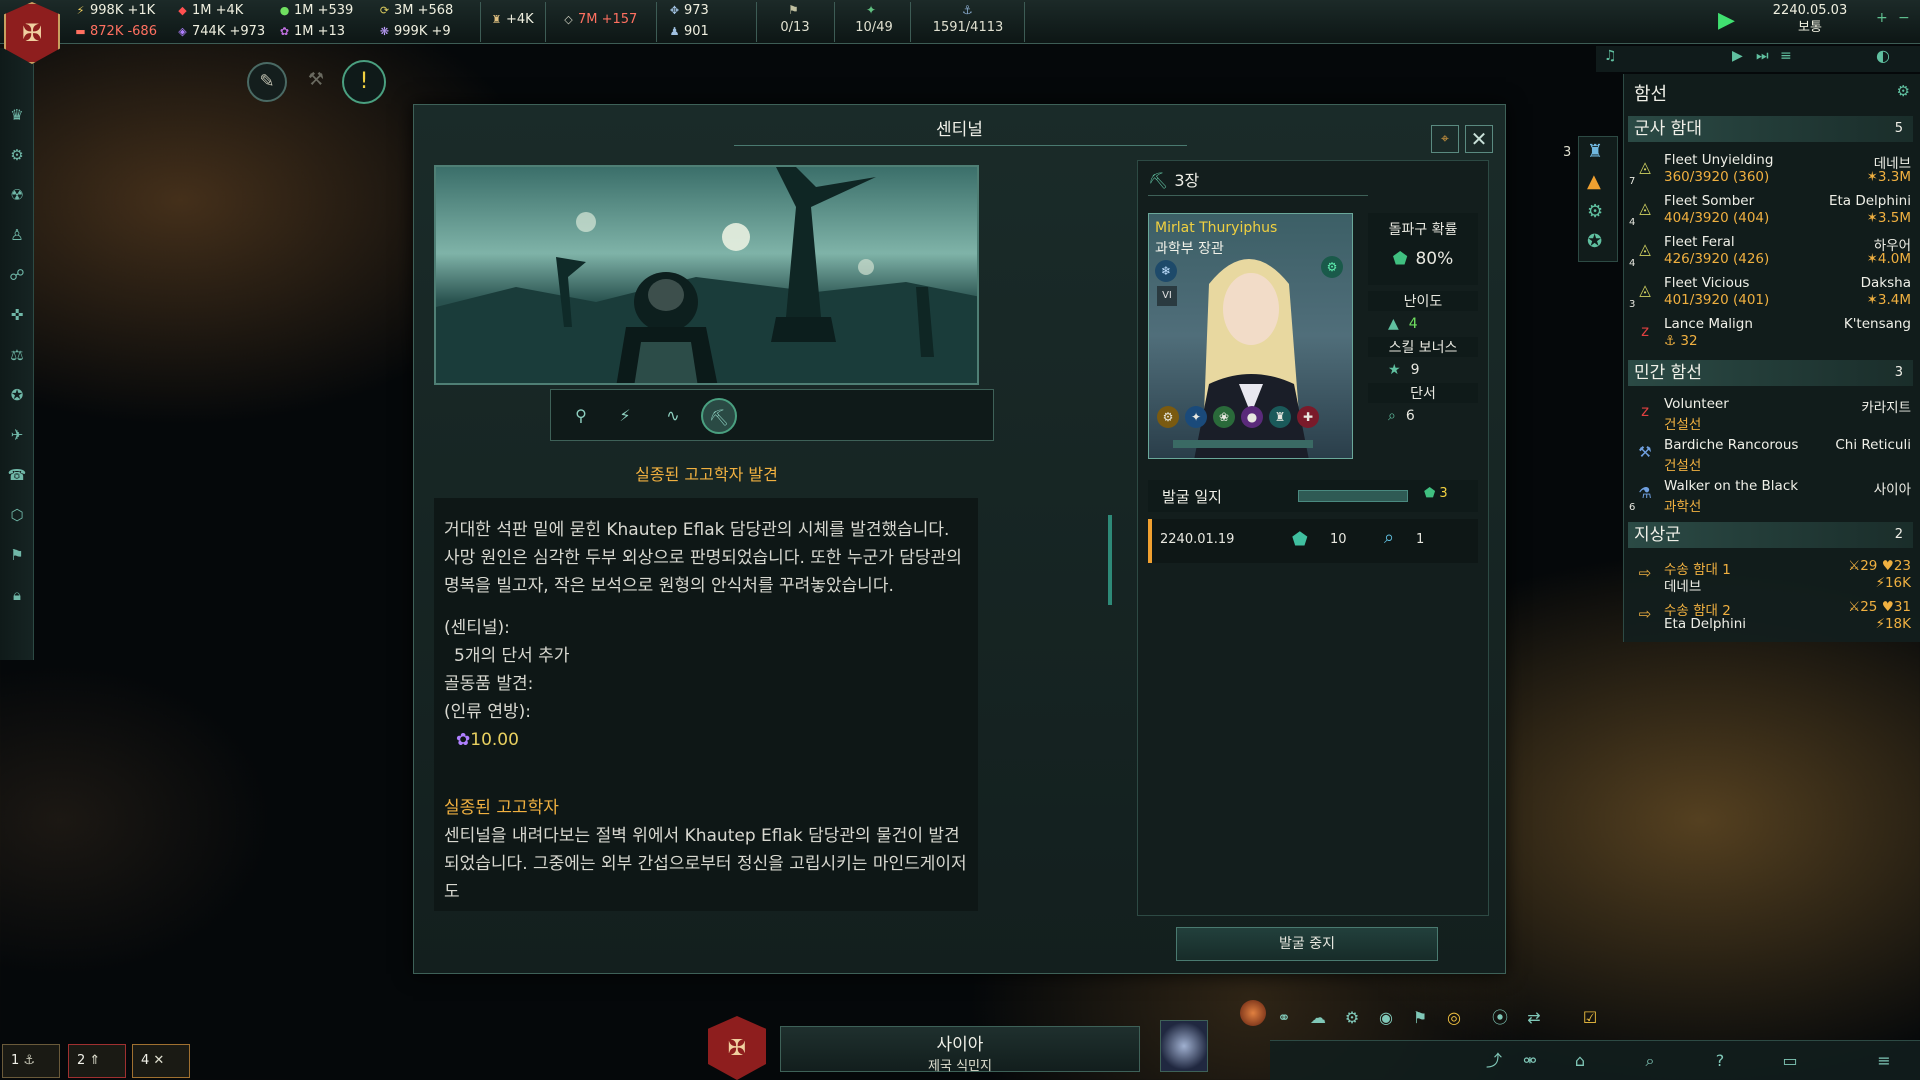  I want to click on army-row: ⇨ 수송 함대 2 Eta Delphini ⚔25 ♥31 ⚡18K, so click(1772, 619).